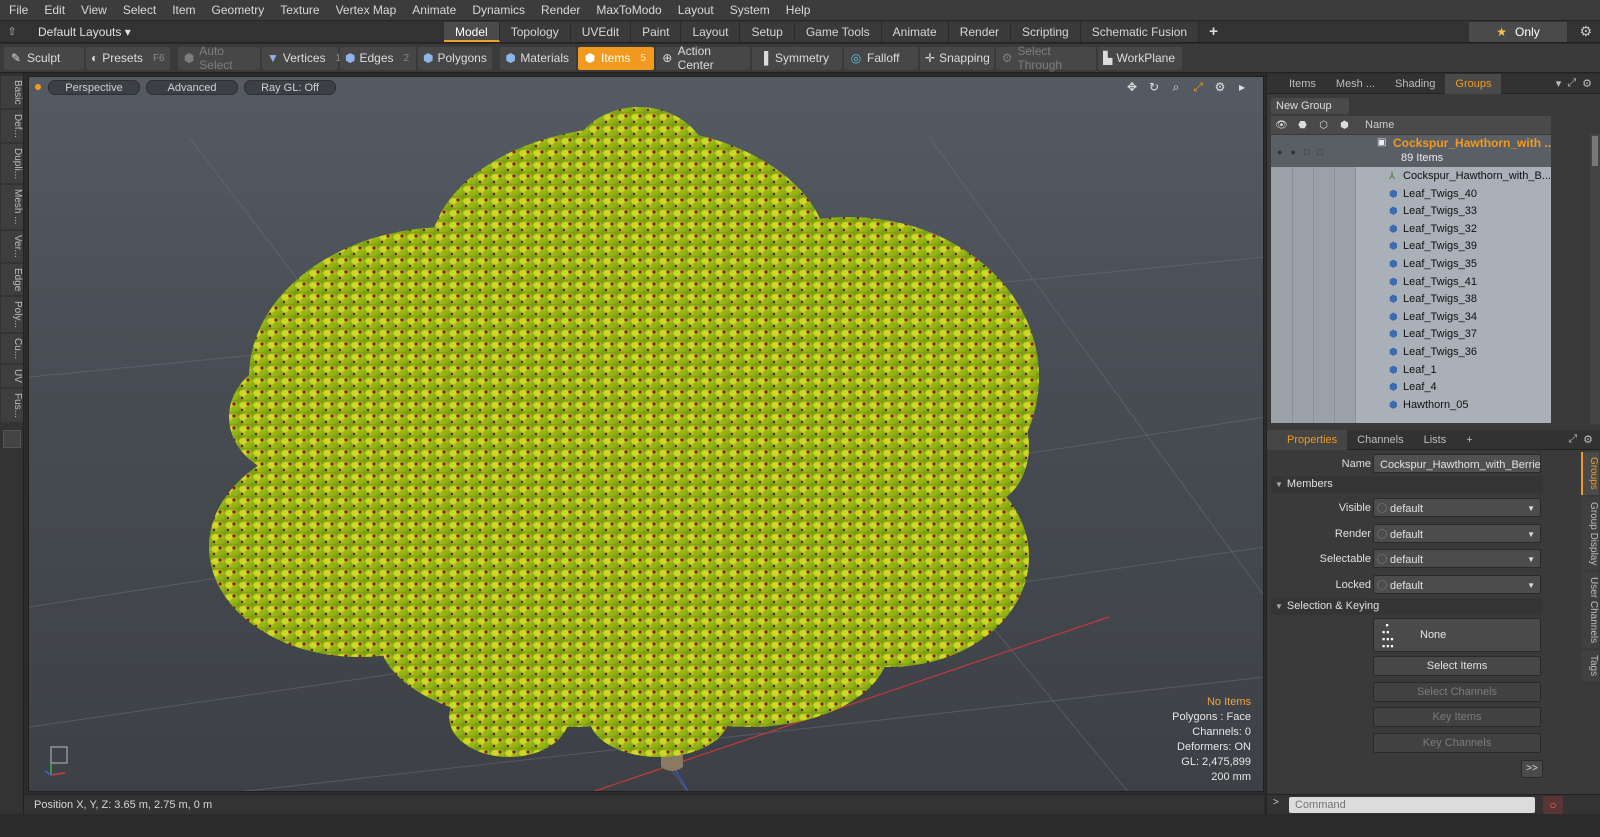 The image size is (1600, 837). I want to click on layout-arrow-icon: ⇧, so click(12, 31).